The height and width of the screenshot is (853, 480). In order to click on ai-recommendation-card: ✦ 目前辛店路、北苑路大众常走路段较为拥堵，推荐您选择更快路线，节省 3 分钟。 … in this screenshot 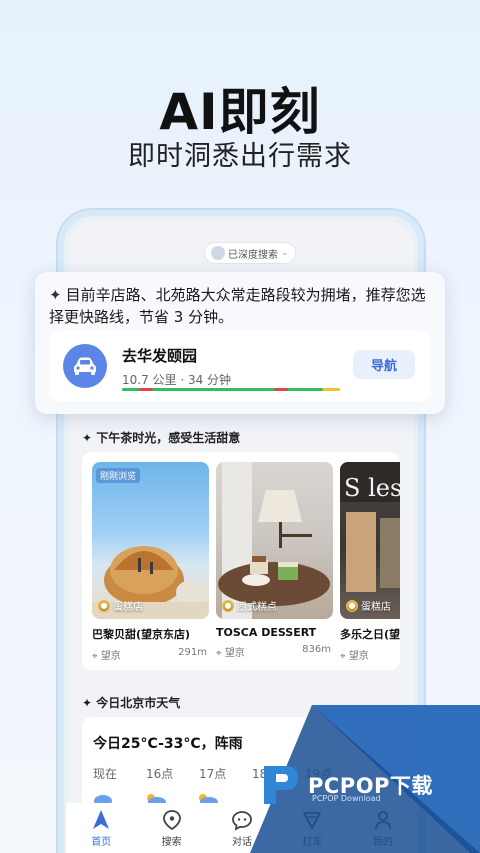, I will do `click(240, 343)`.